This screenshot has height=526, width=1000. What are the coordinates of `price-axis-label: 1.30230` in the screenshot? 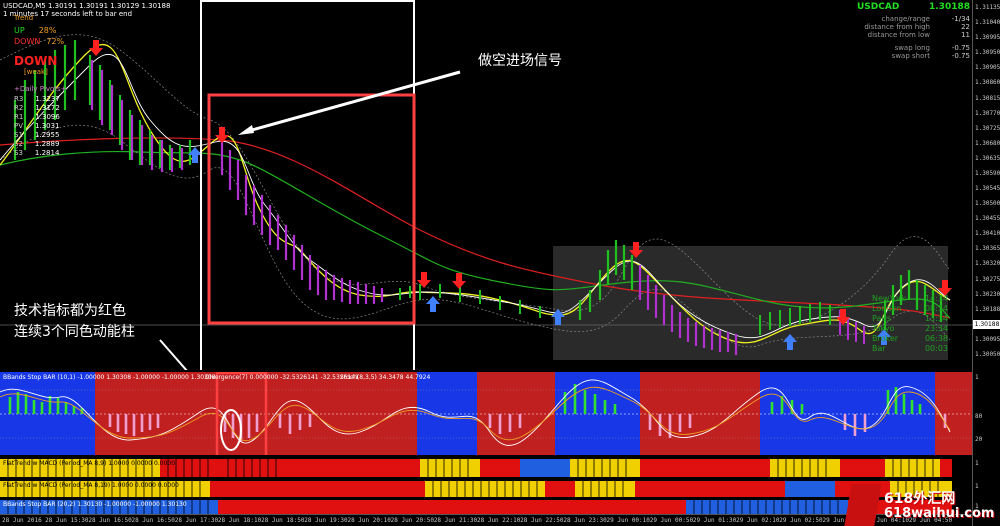 It's located at (987, 294).